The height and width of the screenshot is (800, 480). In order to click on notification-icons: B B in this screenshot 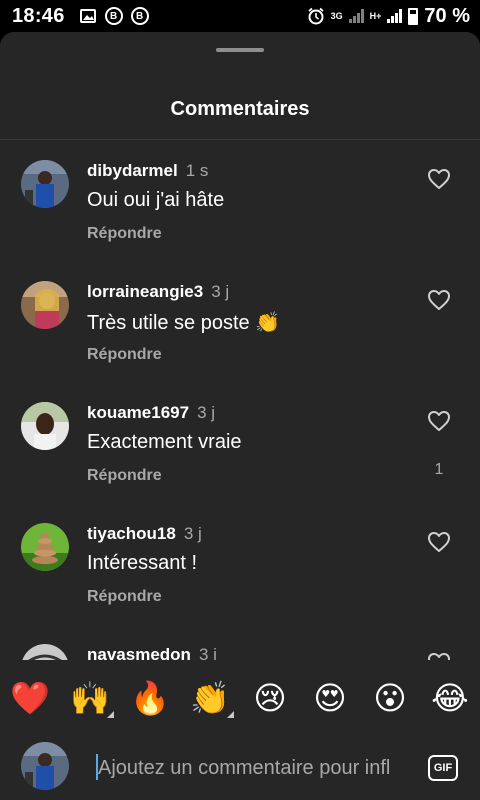, I will do `click(114, 16)`.